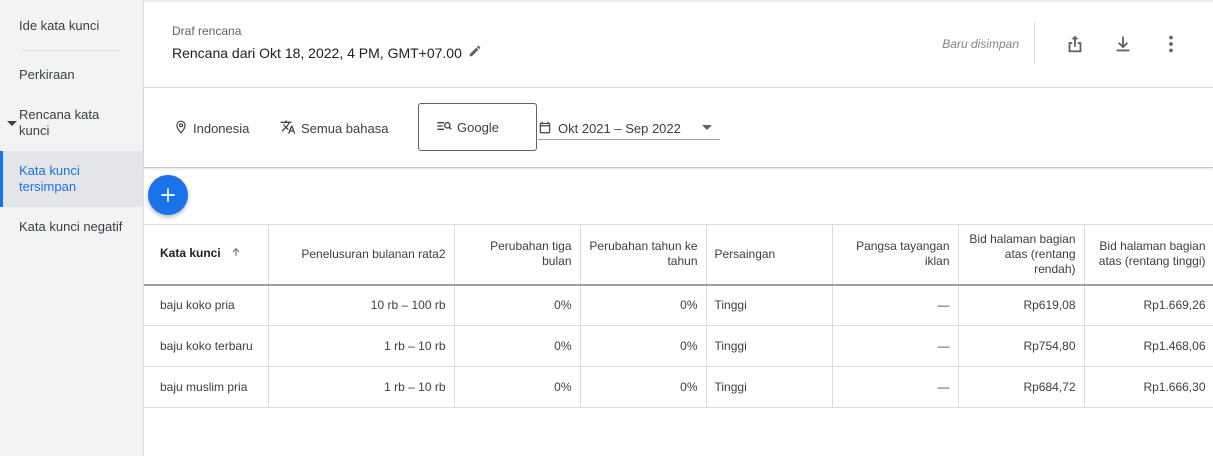 Image resolution: width=1213 pixels, height=456 pixels. I want to click on translate-icon, so click(288, 128).